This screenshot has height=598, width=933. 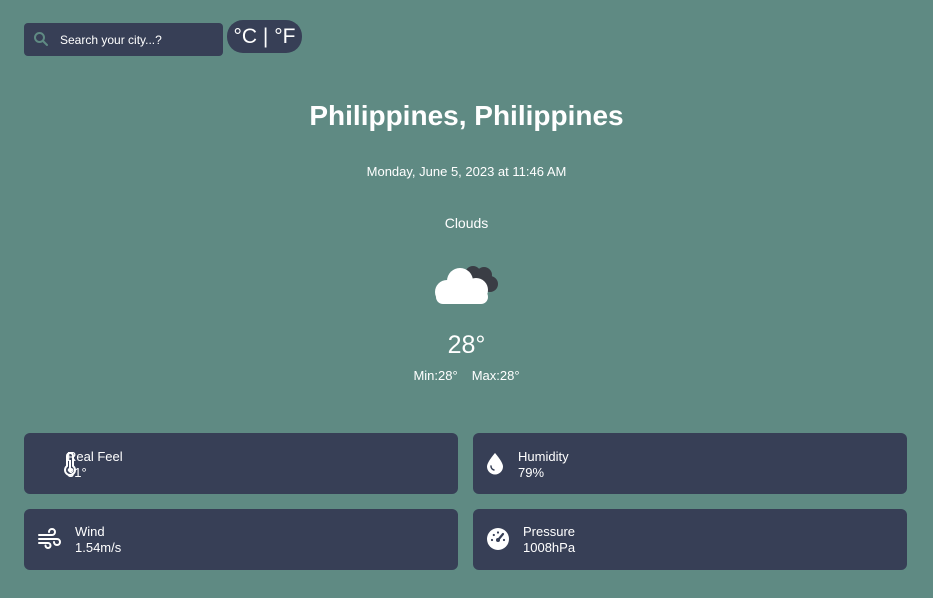 I want to click on pressure-label: Pressure, so click(x=549, y=531).